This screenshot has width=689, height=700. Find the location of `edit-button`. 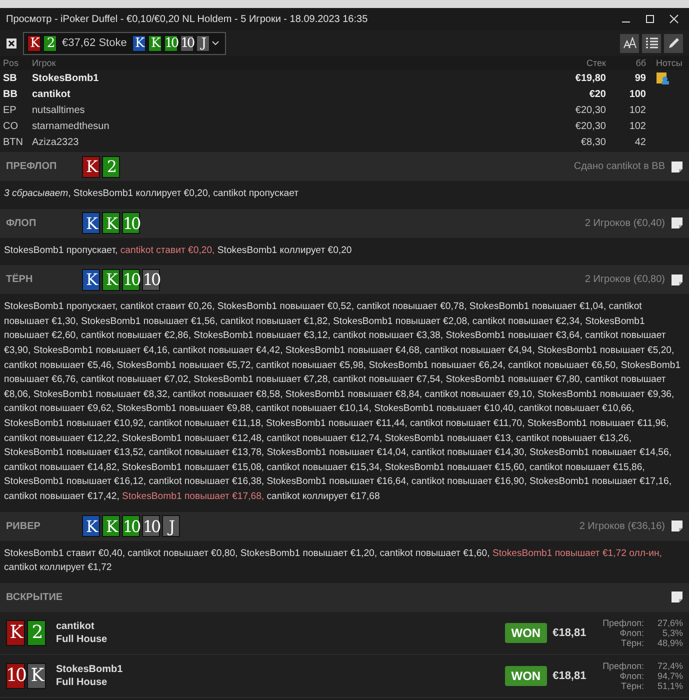

edit-button is located at coordinates (673, 43).